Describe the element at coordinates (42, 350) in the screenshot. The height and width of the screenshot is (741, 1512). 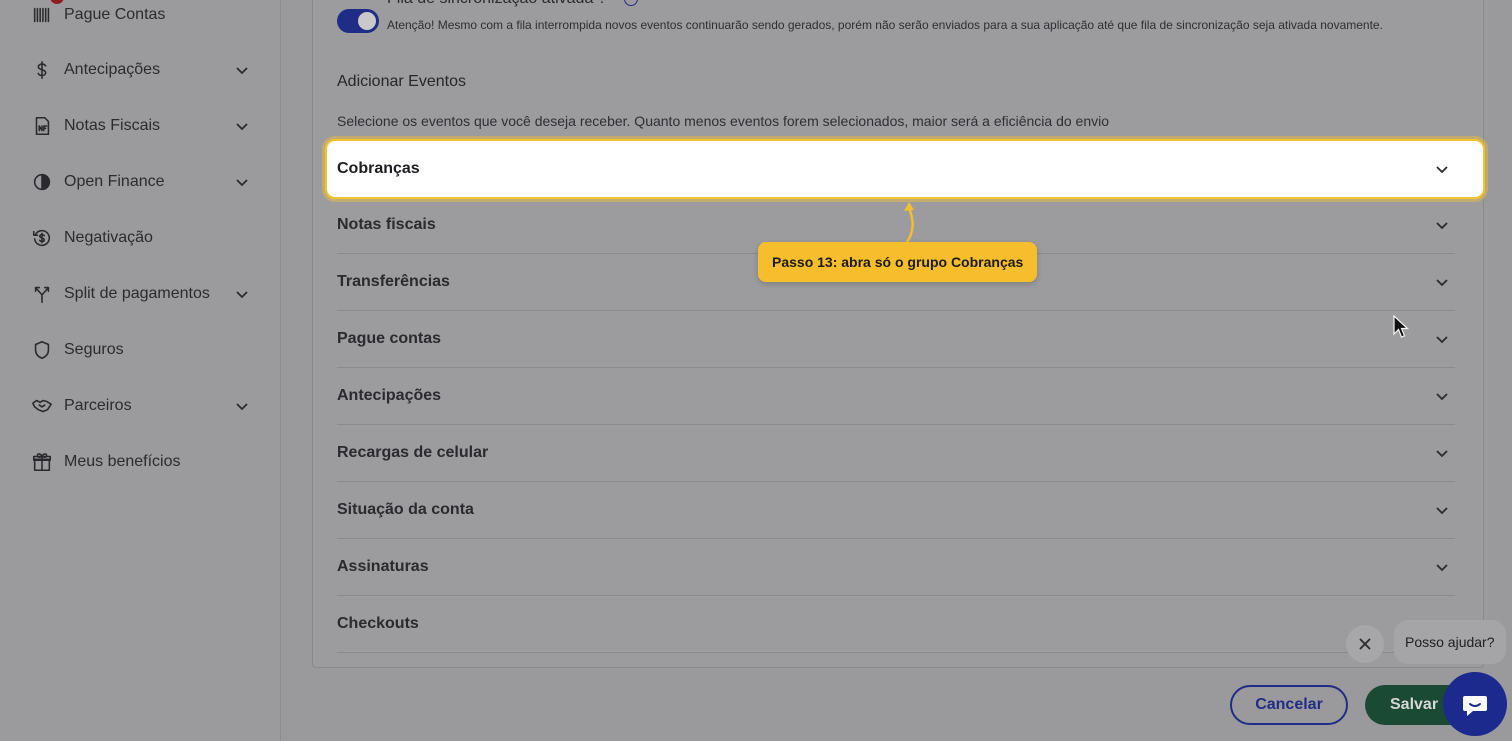
I see `shield-icon` at that location.